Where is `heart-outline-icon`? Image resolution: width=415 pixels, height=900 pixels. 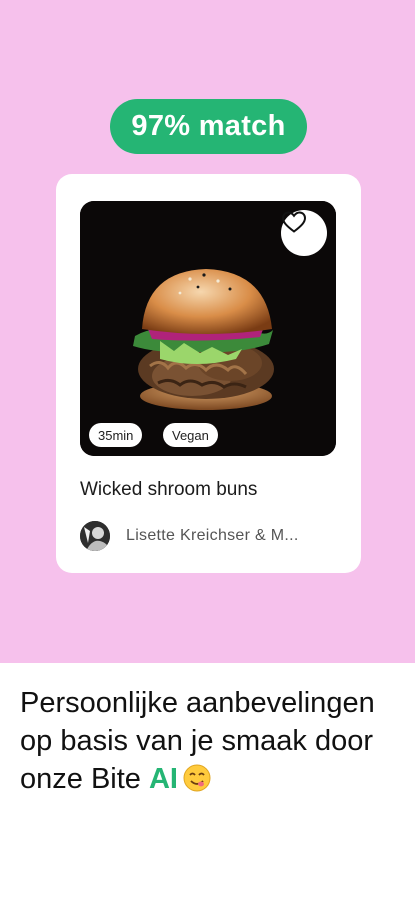 heart-outline-icon is located at coordinates (294, 222).